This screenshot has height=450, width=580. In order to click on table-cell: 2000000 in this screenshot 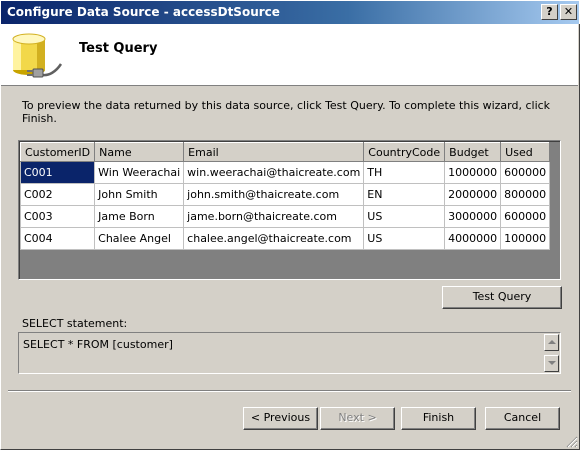, I will do `click(473, 194)`.